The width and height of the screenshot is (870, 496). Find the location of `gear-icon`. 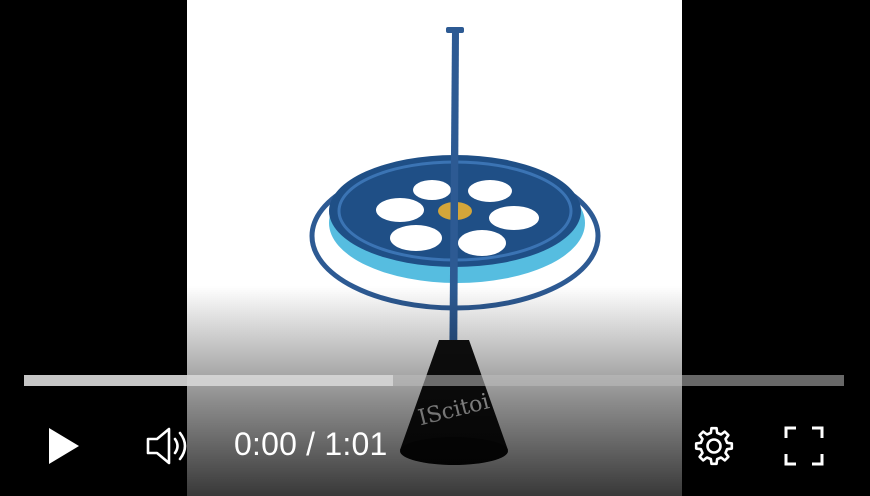

gear-icon is located at coordinates (714, 446).